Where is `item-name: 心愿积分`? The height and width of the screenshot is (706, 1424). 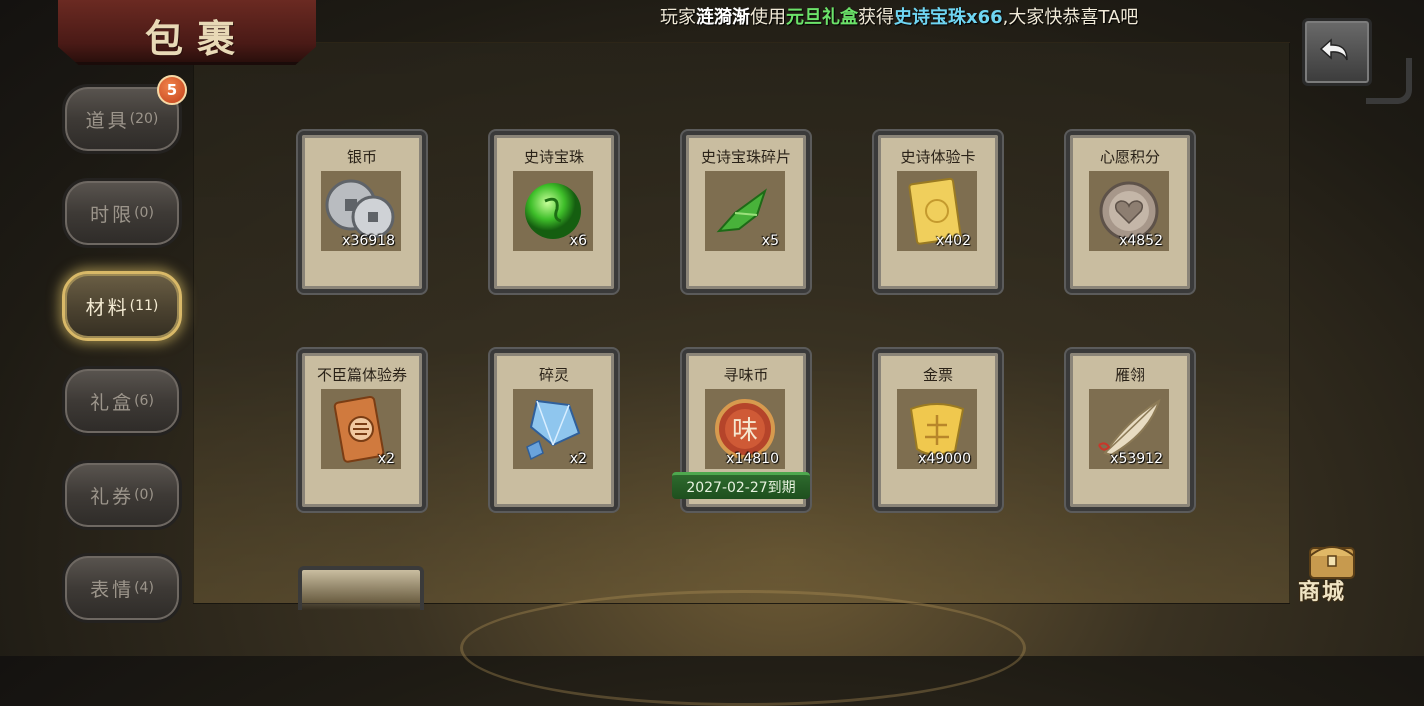 item-name: 心愿积分 is located at coordinates (1129, 157).